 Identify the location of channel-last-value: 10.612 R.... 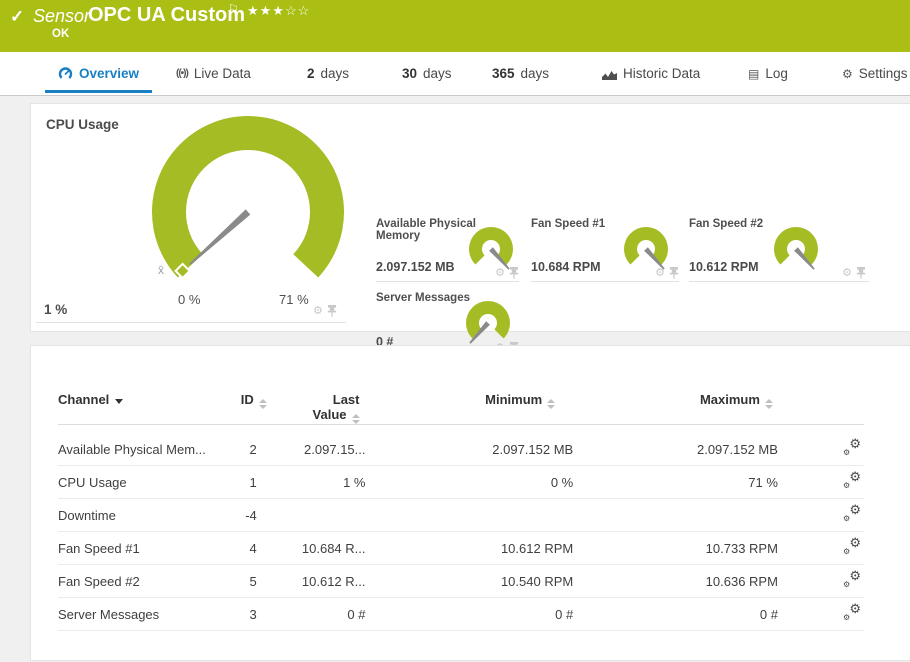
(317, 581).